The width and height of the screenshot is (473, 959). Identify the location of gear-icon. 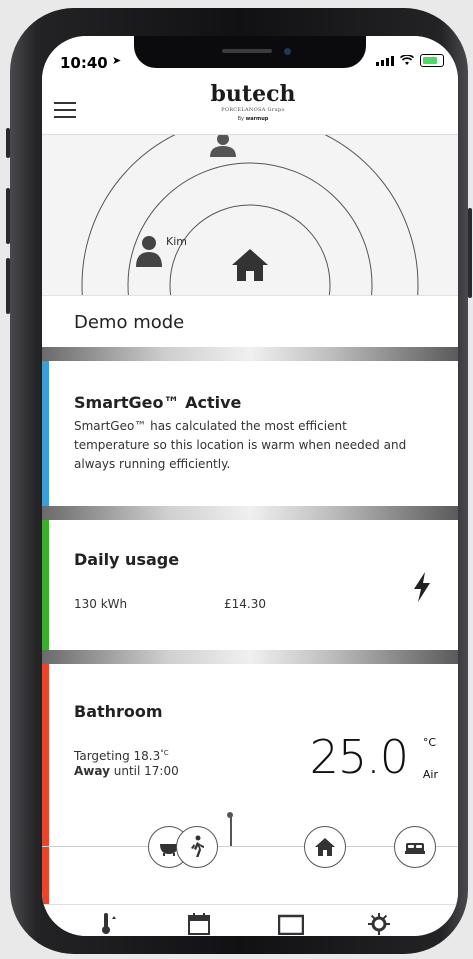
(379, 924).